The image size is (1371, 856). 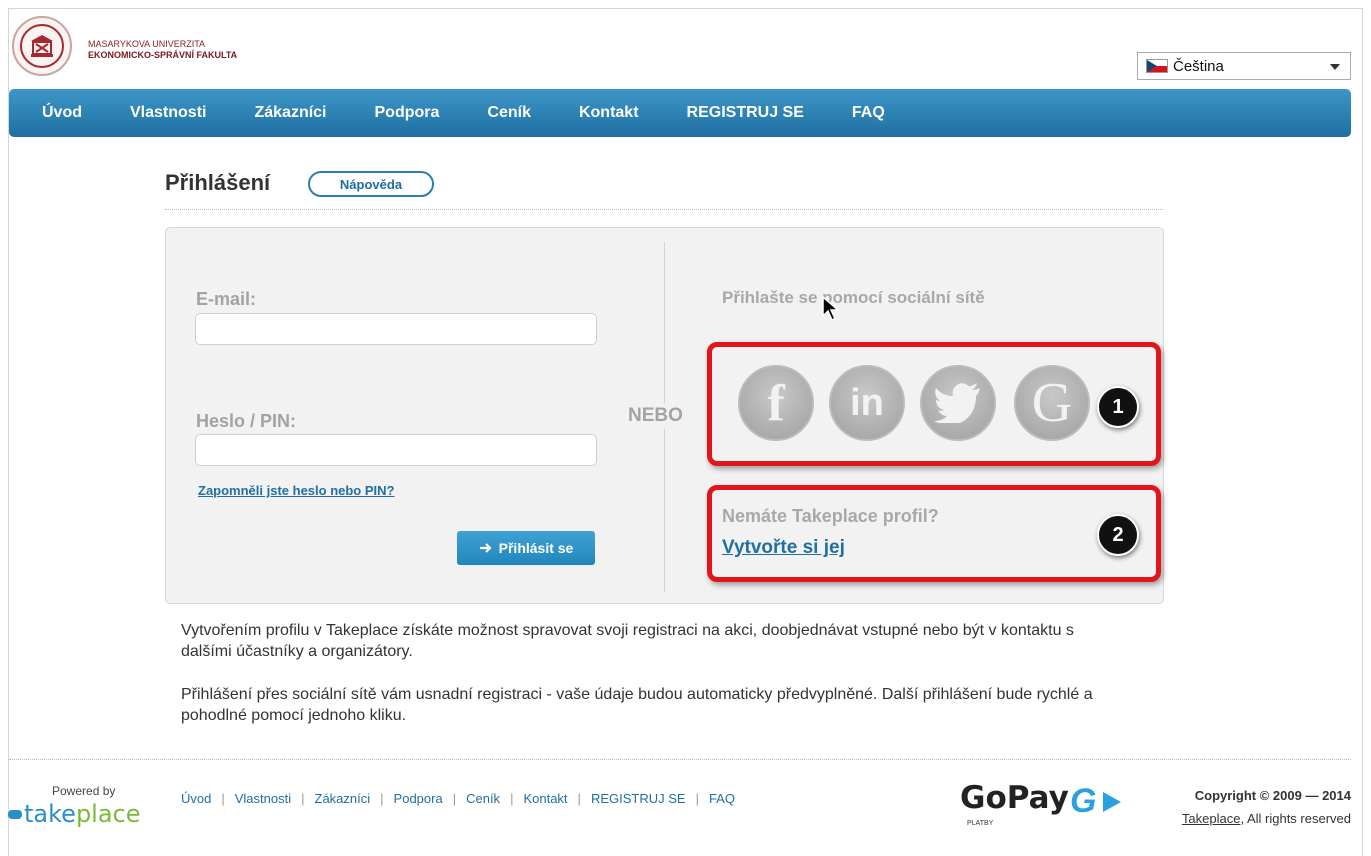 I want to click on language-value: Čeština, so click(x=1198, y=66).